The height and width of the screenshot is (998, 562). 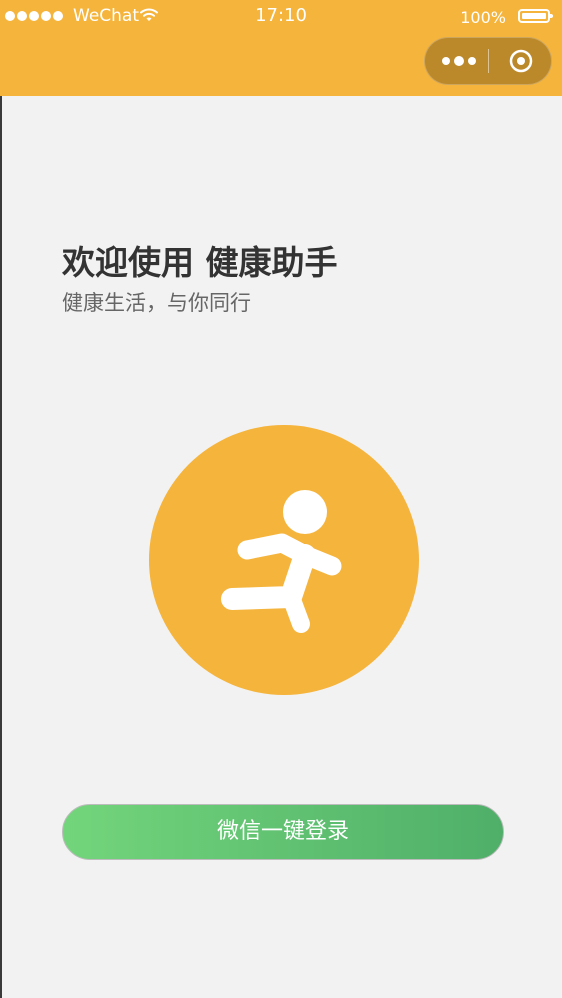 What do you see at coordinates (281, 48) in the screenshot?
I see `app-header: WeChat 17:10 100%` at bounding box center [281, 48].